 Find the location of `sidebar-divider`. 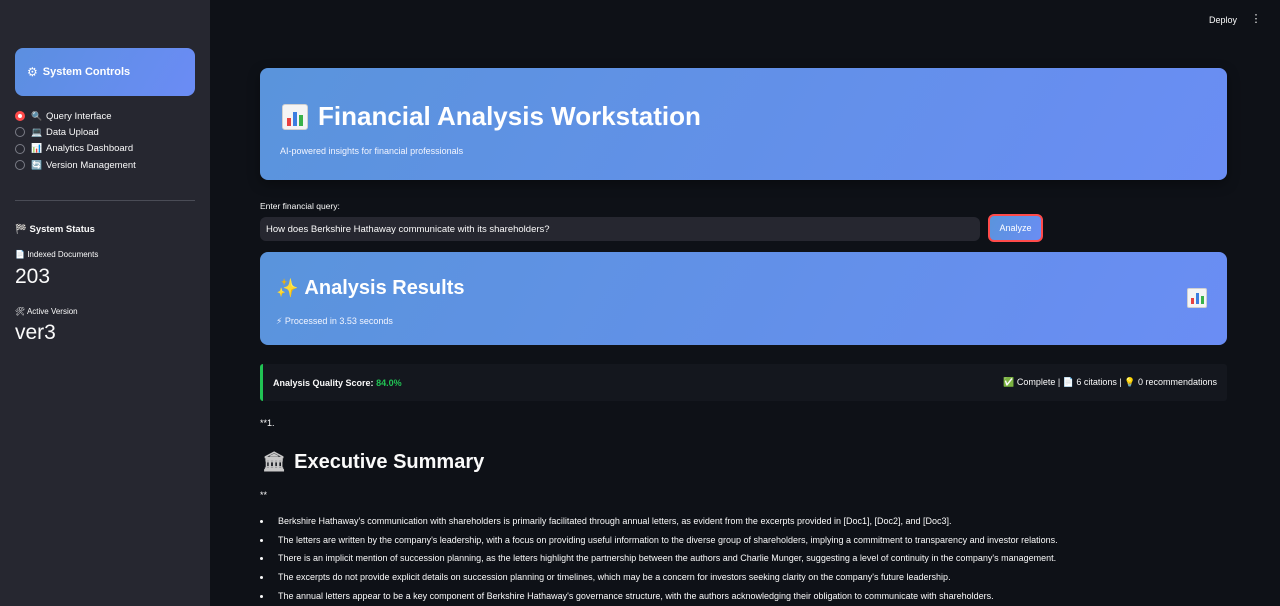

sidebar-divider is located at coordinates (105, 200).